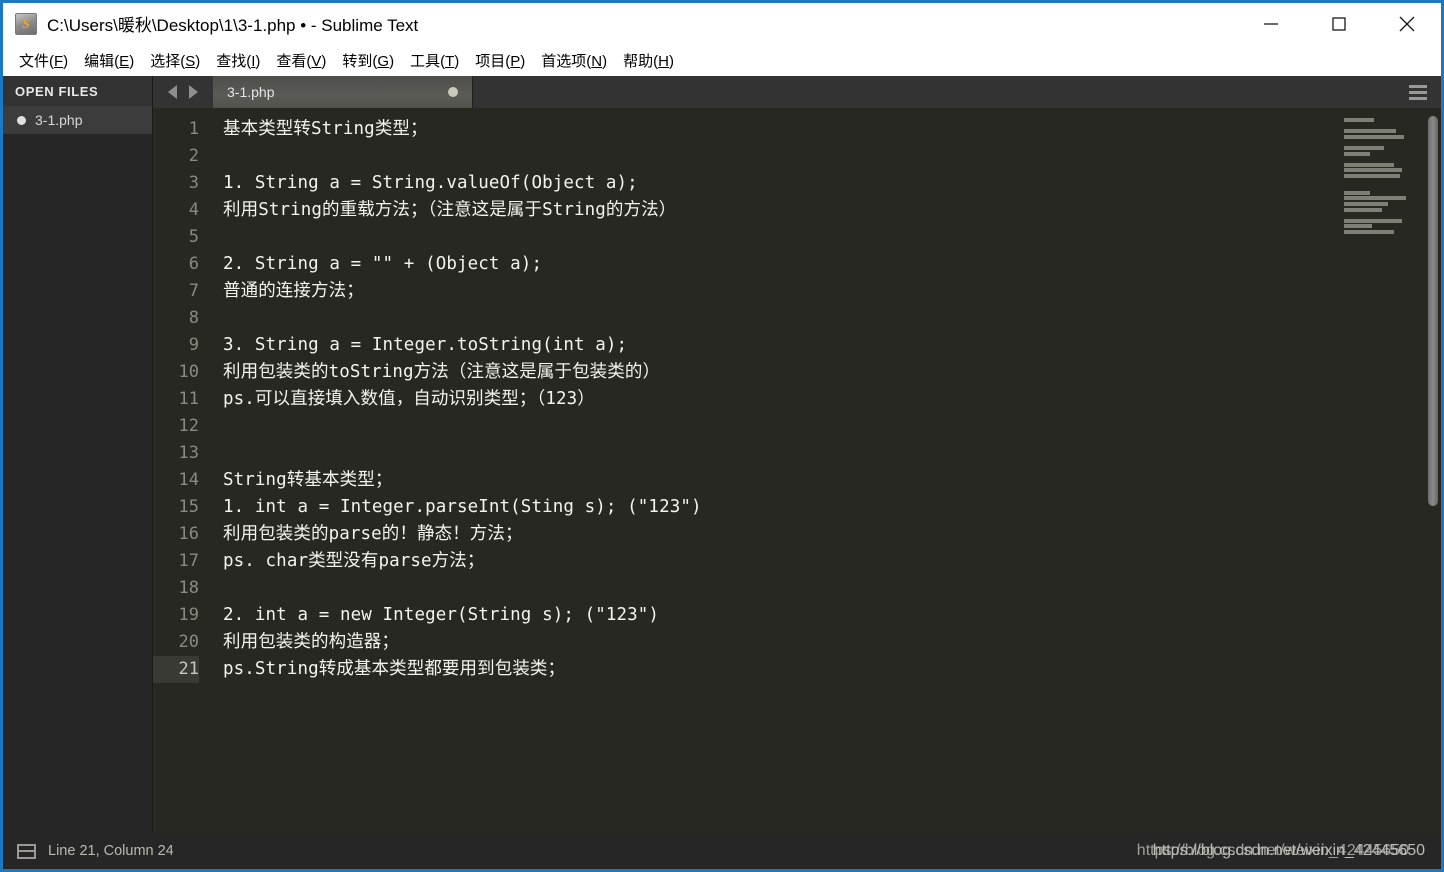  What do you see at coordinates (1418, 92) in the screenshot?
I see `hamburger-menu-icon` at bounding box center [1418, 92].